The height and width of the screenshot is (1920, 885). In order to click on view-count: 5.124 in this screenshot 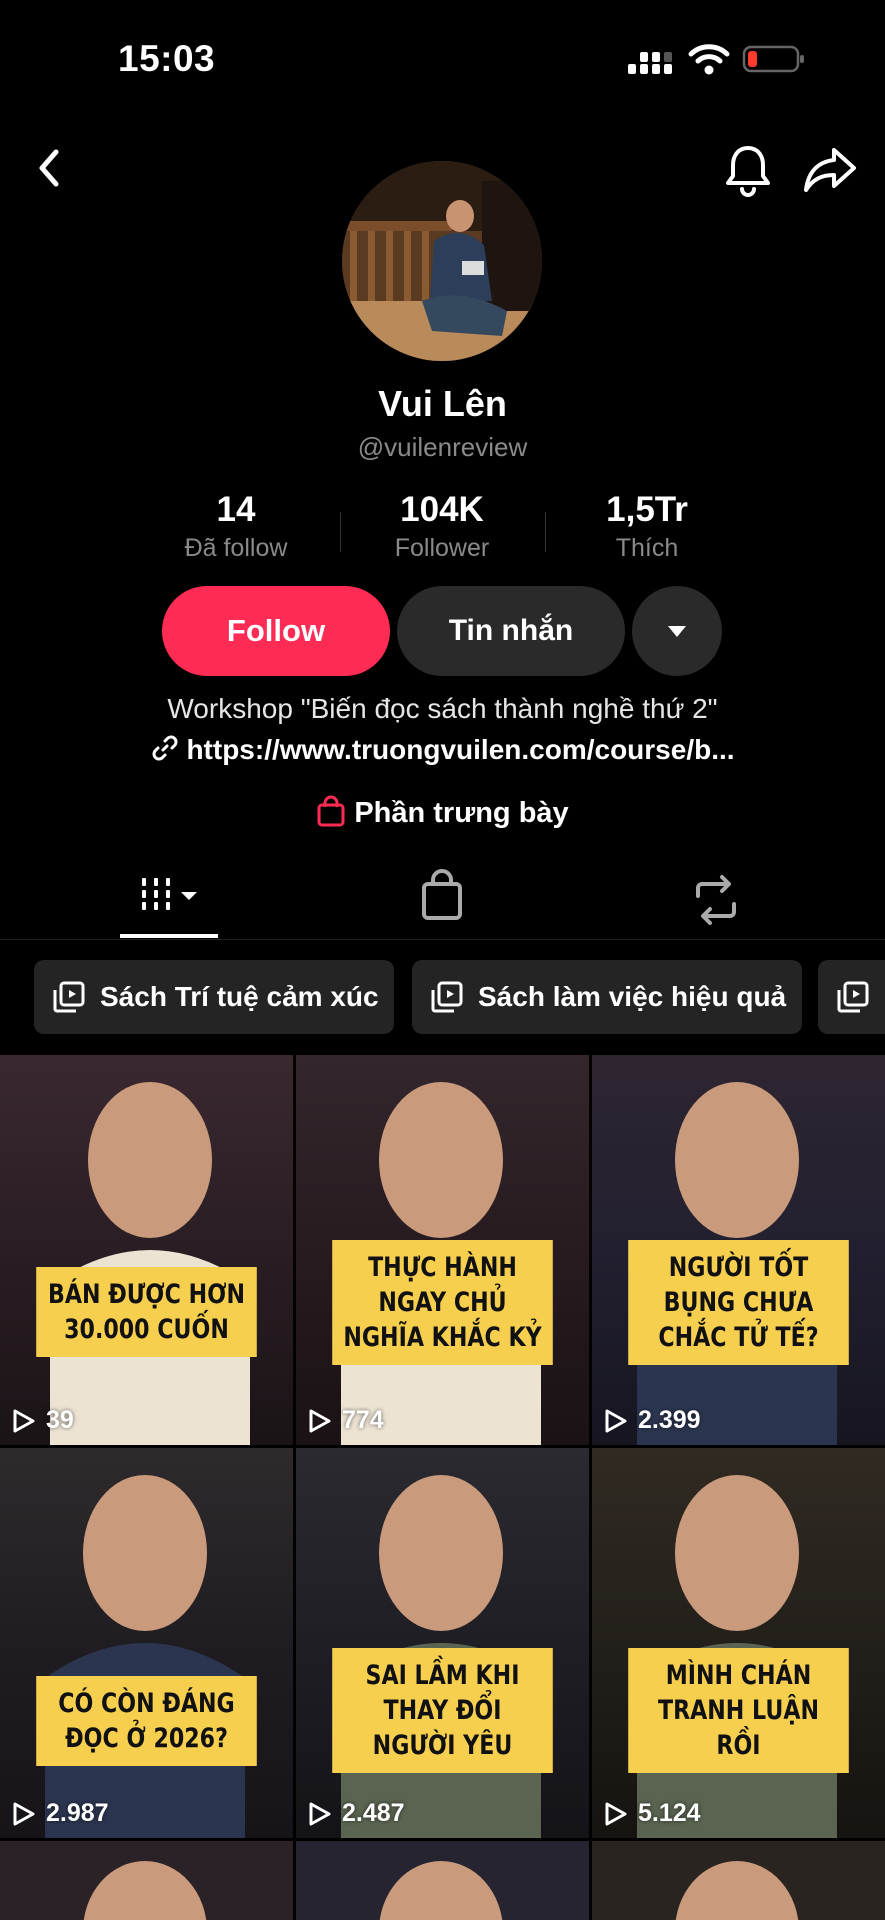, I will do `click(652, 1813)`.